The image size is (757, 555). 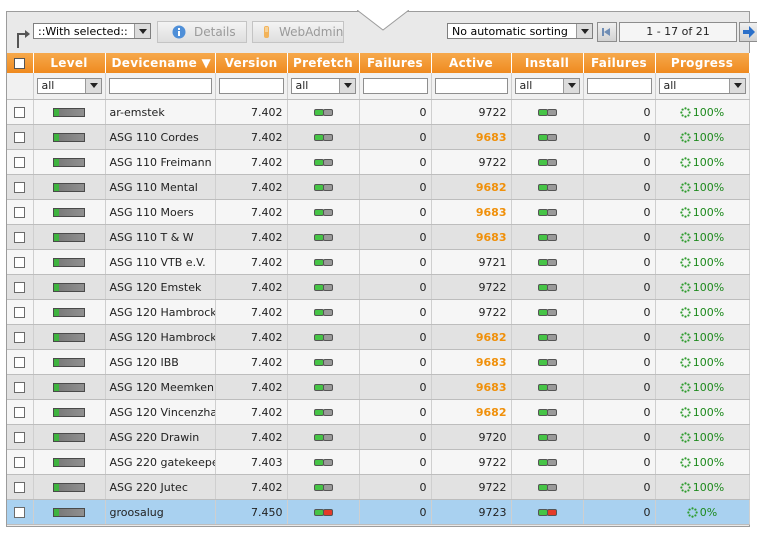 I want to click on table-row: ASG 110 Moers 7.402 0 9683 0 100%, so click(x=378, y=212).